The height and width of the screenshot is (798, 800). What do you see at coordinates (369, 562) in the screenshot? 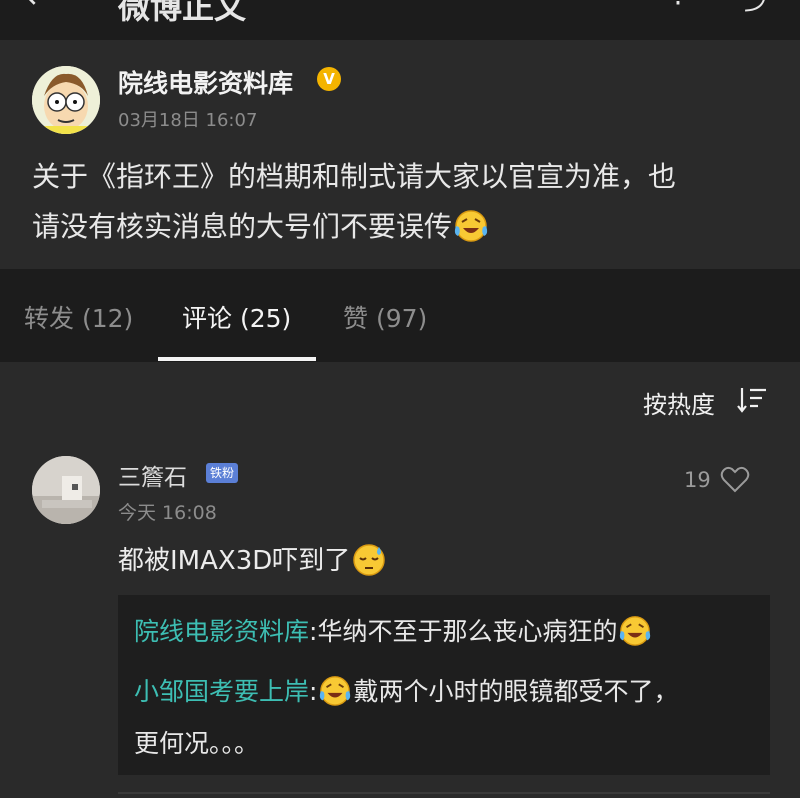
I see `sweat-emoji-icon` at bounding box center [369, 562].